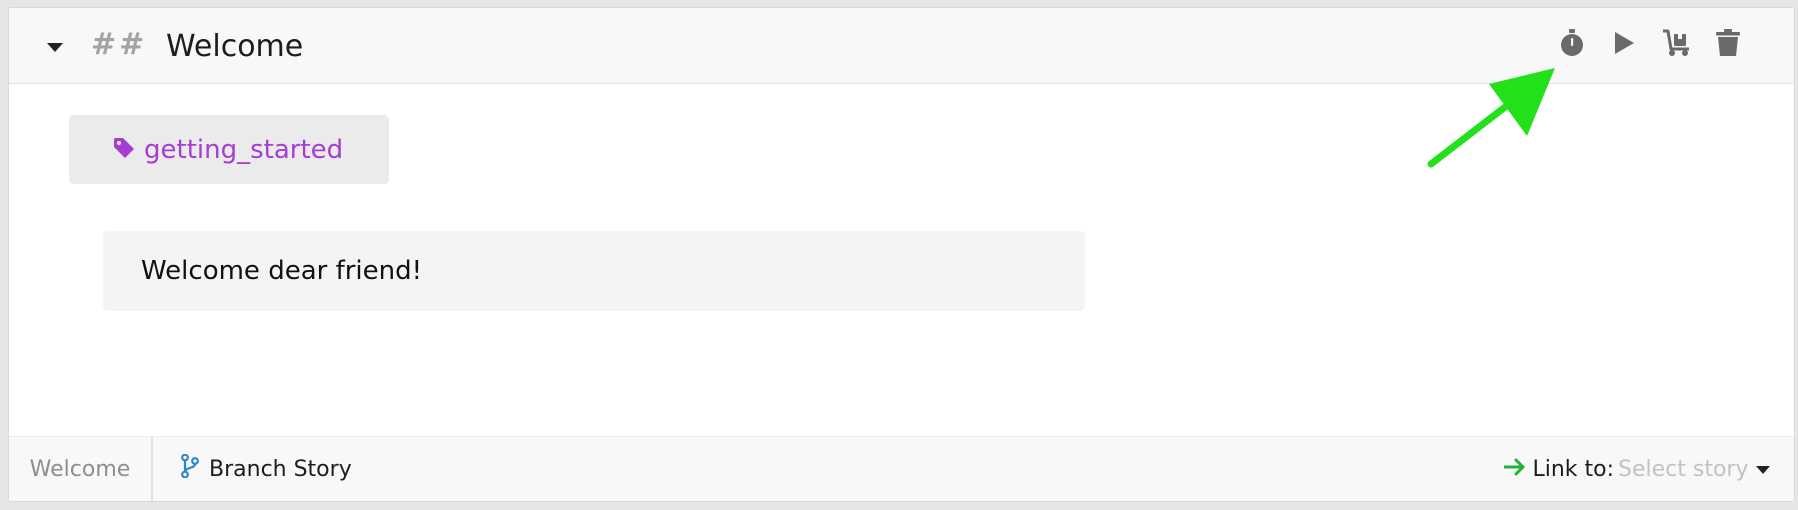  What do you see at coordinates (124, 150) in the screenshot?
I see `tag-icon` at bounding box center [124, 150].